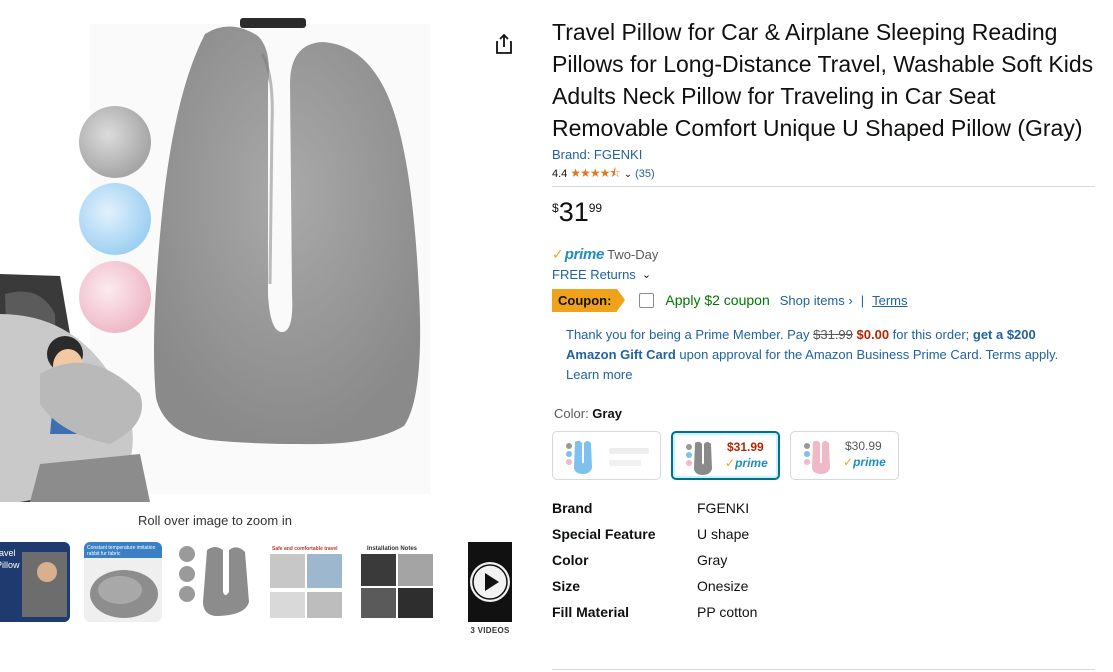 Image resolution: width=1113 pixels, height=672 pixels. Describe the element at coordinates (727, 612) in the screenshot. I see `spec-value: PP cotton` at that location.